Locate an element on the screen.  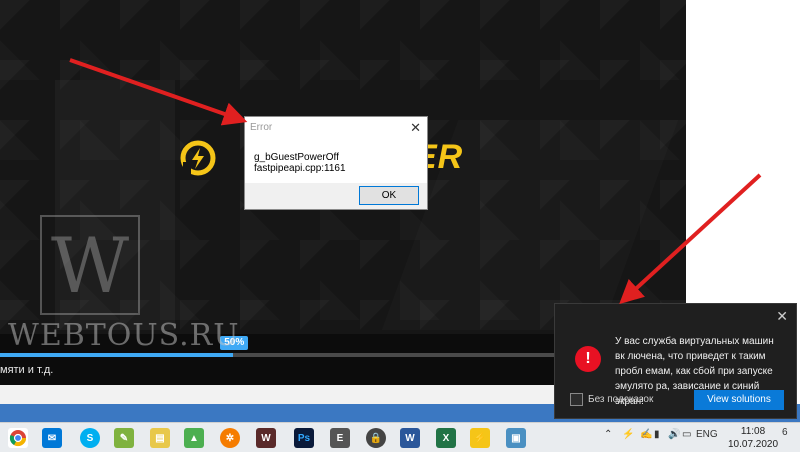
photoshop-icon: Ps is located at coordinates (304, 438).